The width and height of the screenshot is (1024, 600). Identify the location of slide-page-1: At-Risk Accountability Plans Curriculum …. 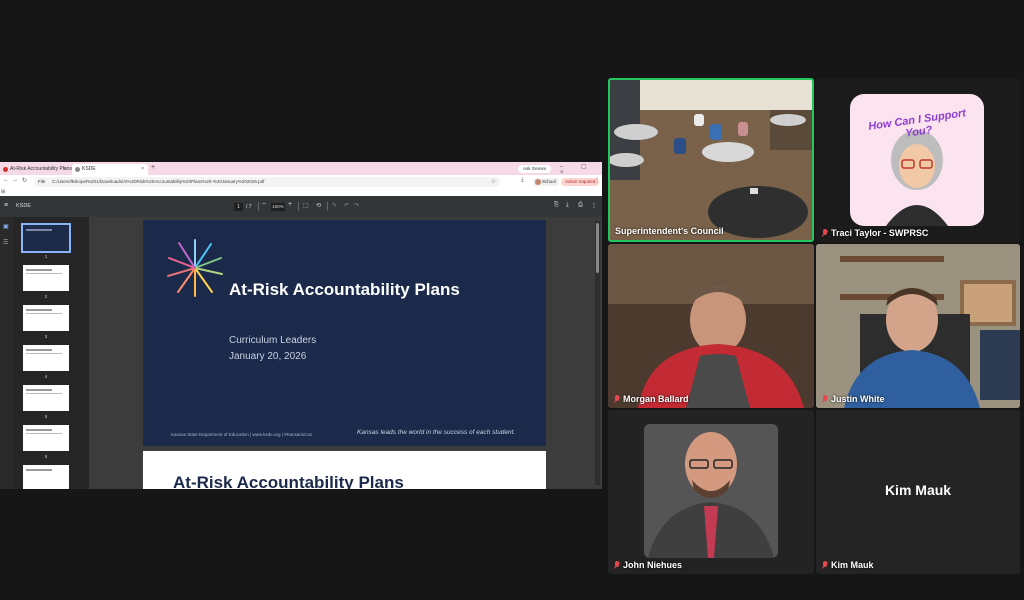
(344, 333).